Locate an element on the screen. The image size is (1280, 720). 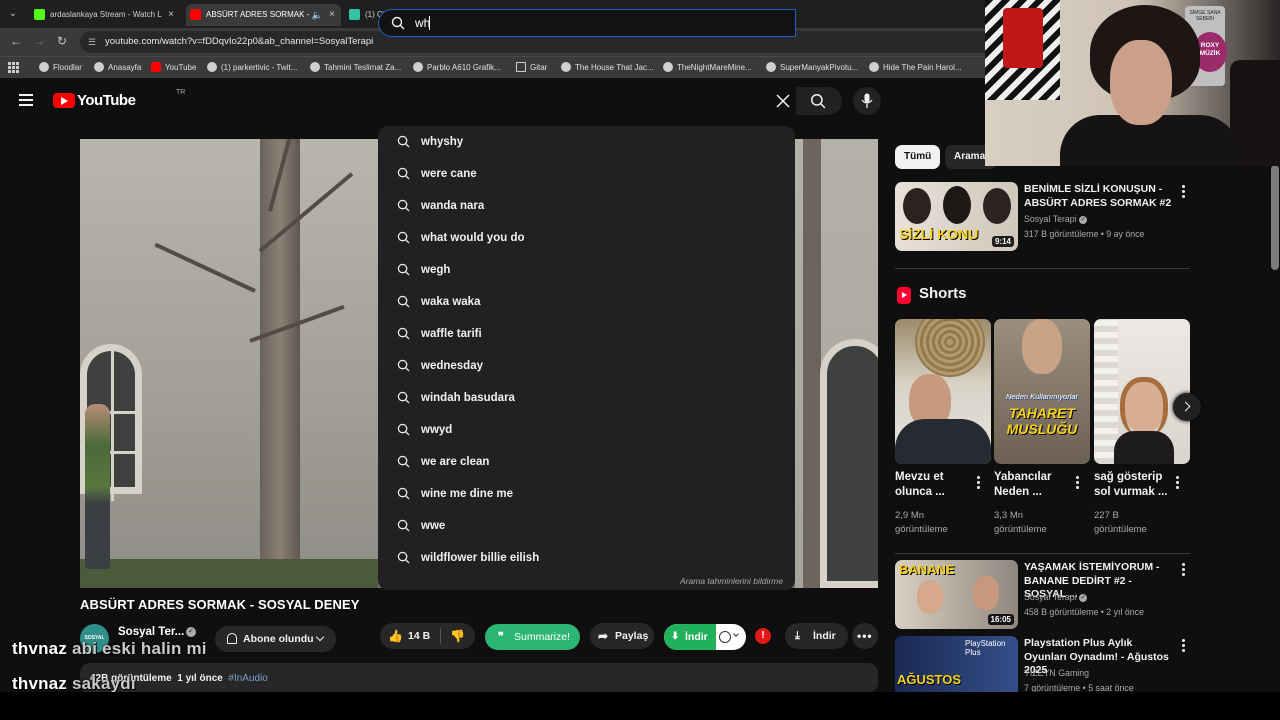
chevron-down-icon is located at coordinates (736, 634).